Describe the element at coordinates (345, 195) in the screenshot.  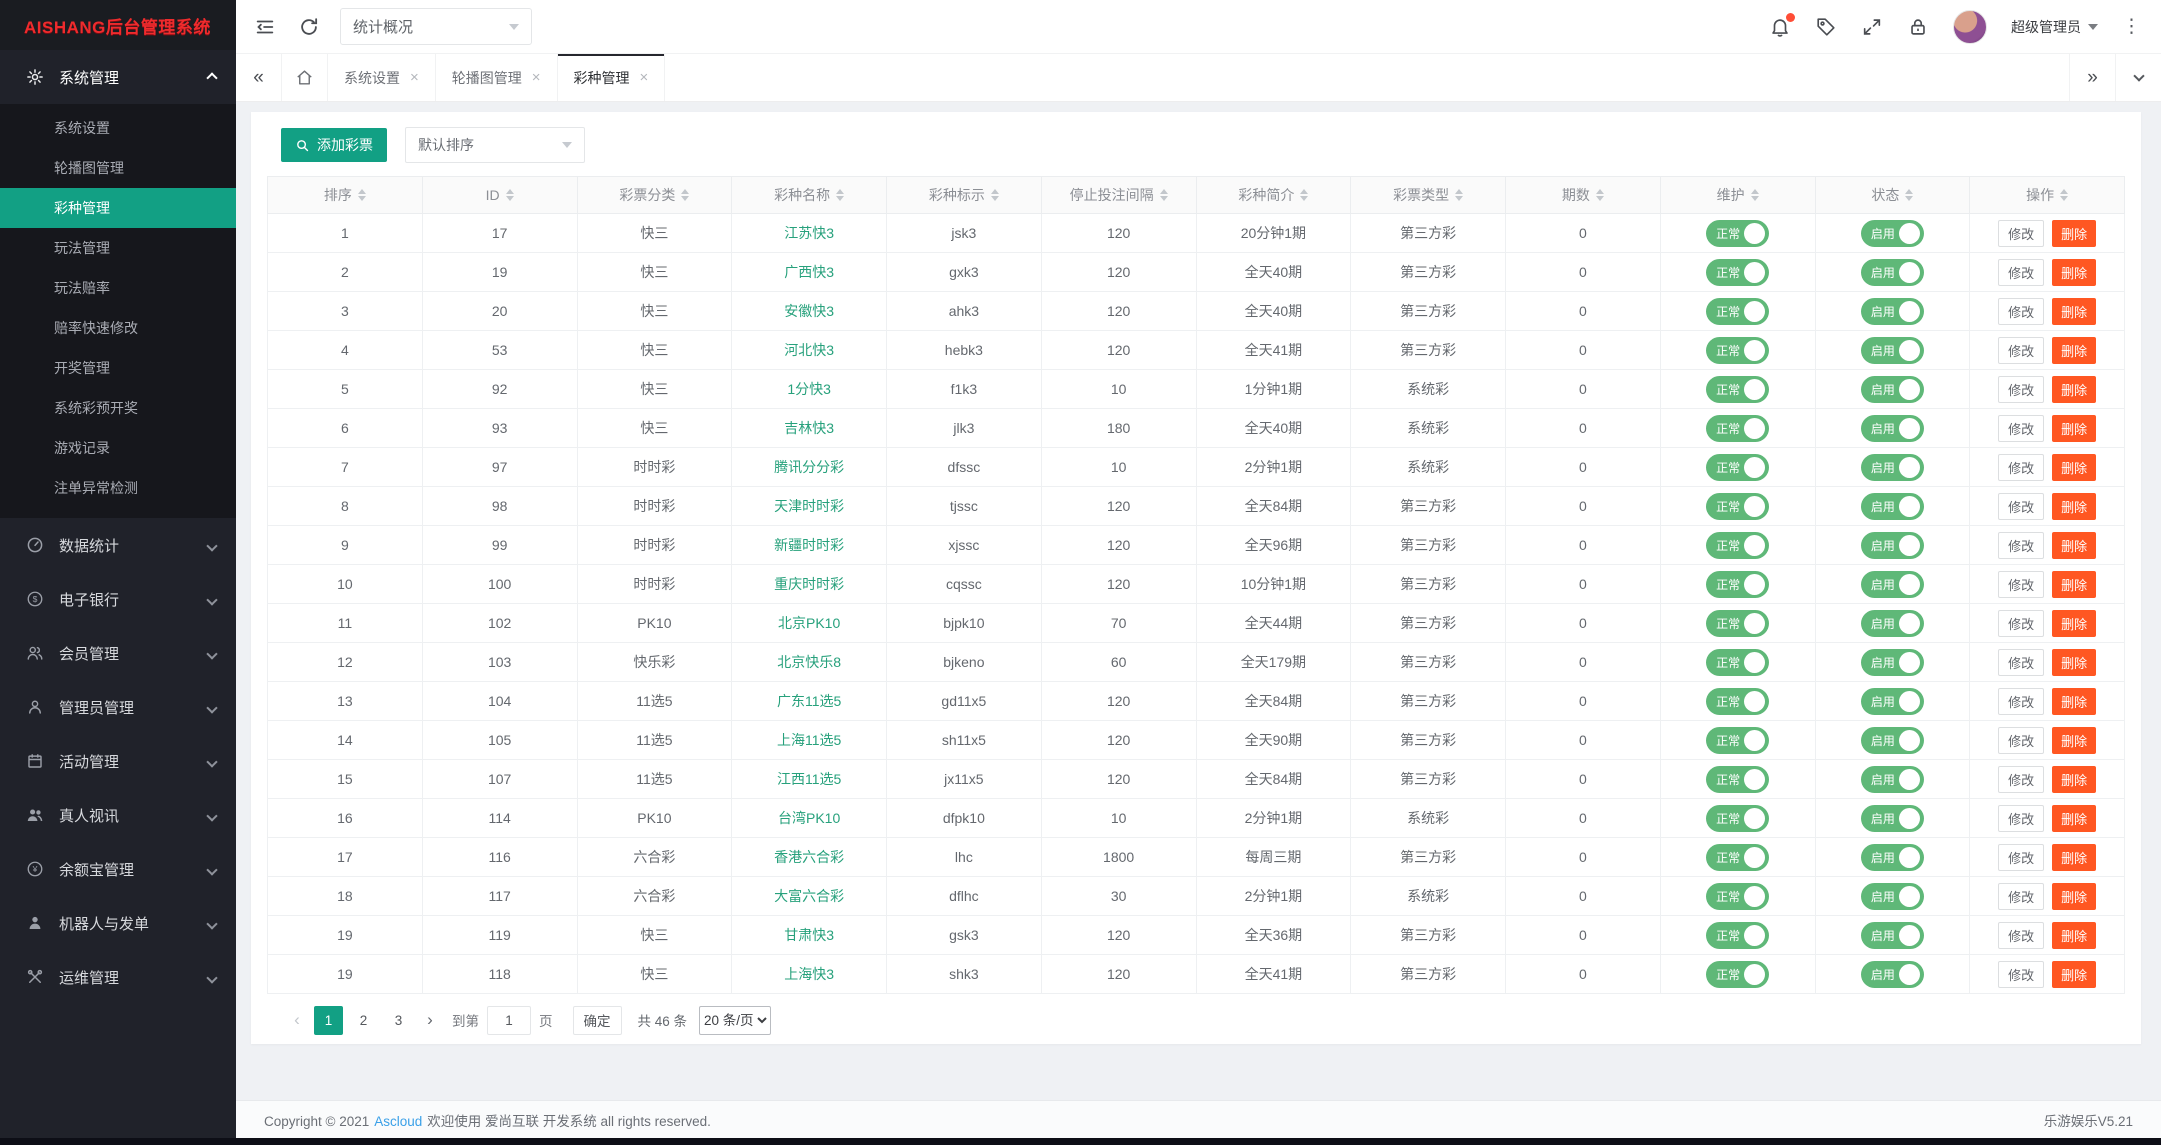
I see `th-sort: 排序` at that location.